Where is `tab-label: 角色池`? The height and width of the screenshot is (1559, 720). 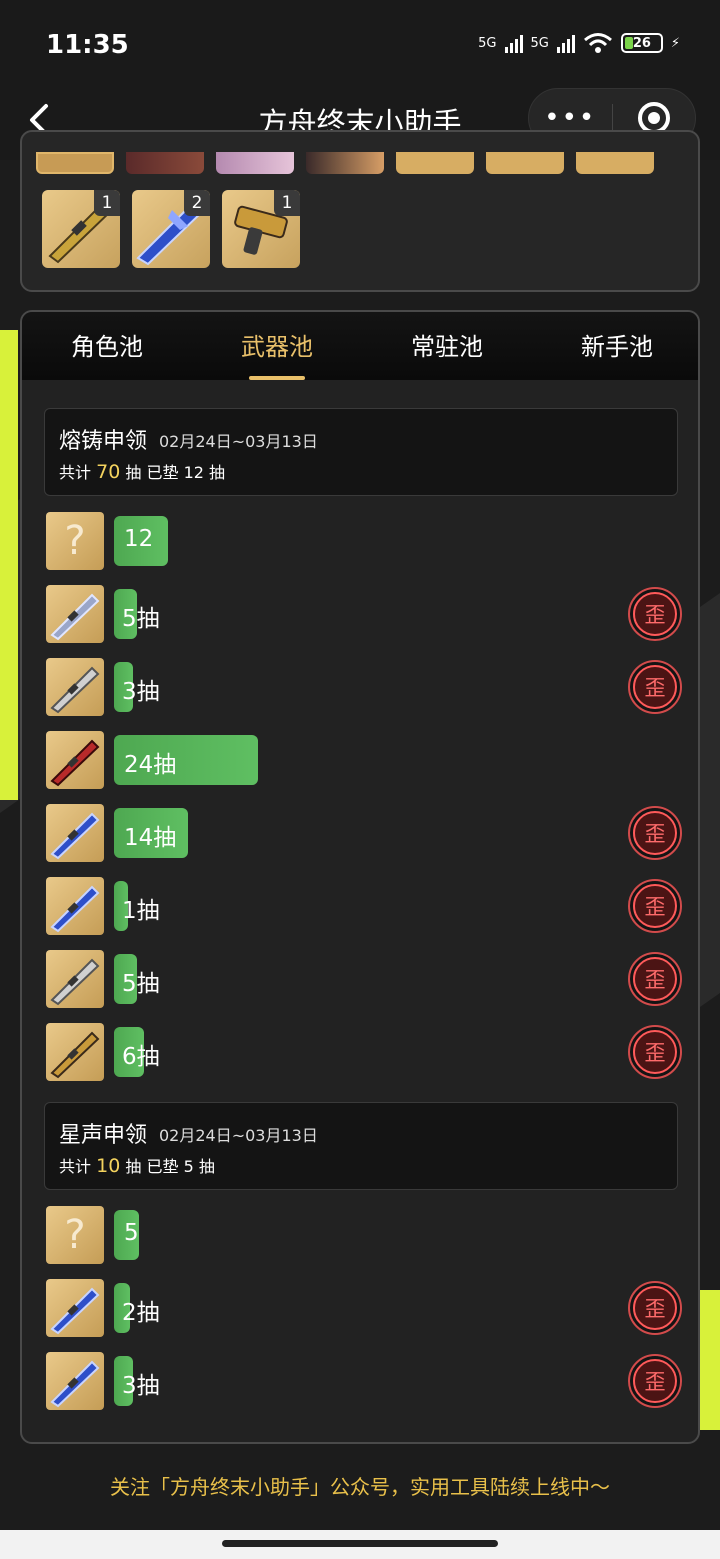 tab-label: 角色池 is located at coordinates (107, 347).